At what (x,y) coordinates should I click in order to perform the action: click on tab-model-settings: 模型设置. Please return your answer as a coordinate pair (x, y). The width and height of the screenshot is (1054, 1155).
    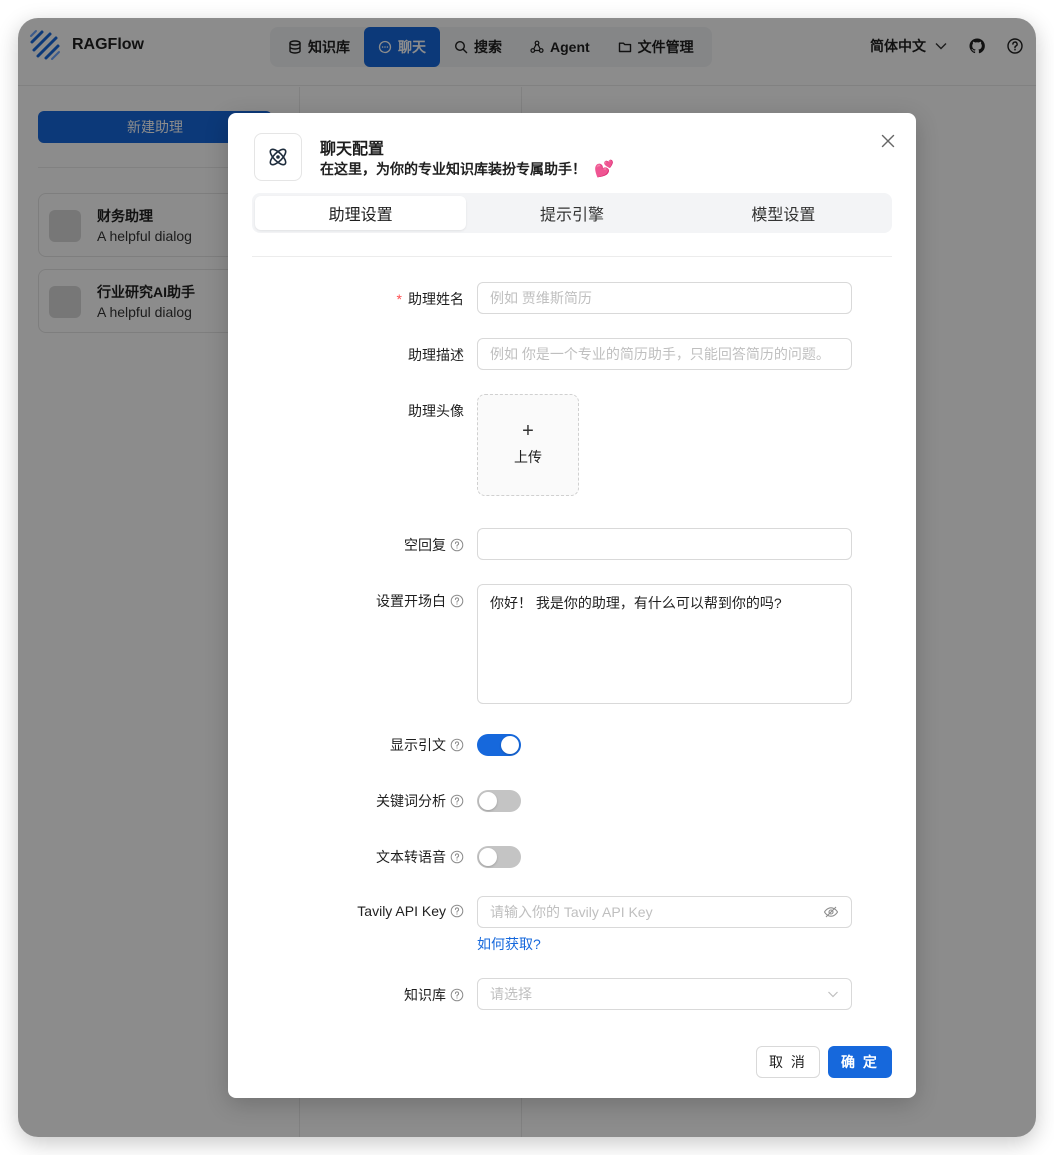
    Looking at the image, I should click on (783, 213).